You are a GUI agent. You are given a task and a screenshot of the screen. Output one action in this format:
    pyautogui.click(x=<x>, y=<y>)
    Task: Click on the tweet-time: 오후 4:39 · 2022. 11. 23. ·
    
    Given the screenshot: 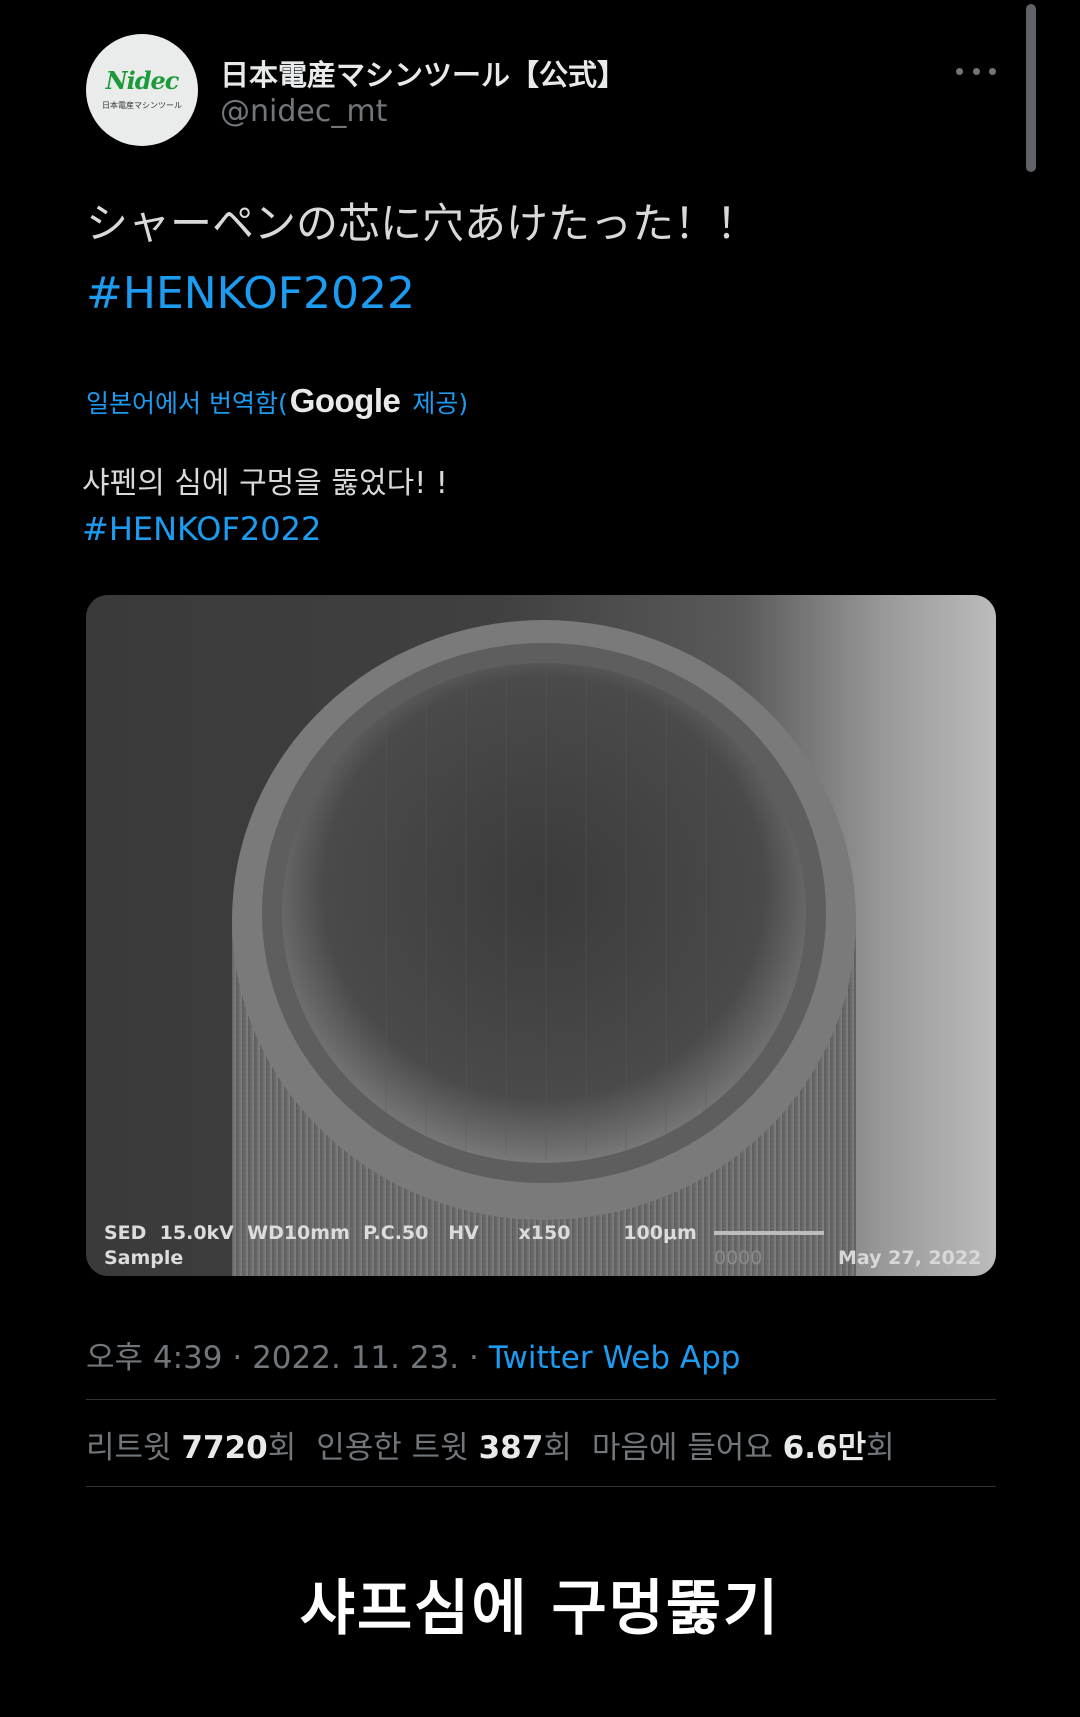 What is the action you would take?
    pyautogui.click(x=287, y=1358)
    